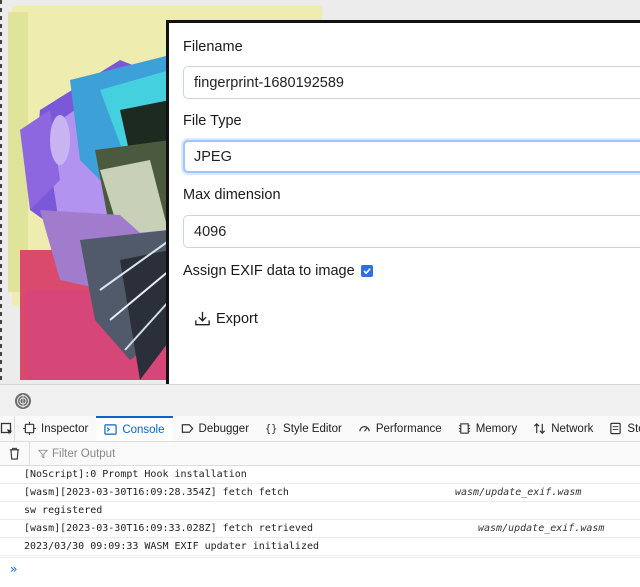 The image size is (640, 587). Describe the element at coordinates (65, 428) in the screenshot. I see `tab-label: Inspector` at that location.